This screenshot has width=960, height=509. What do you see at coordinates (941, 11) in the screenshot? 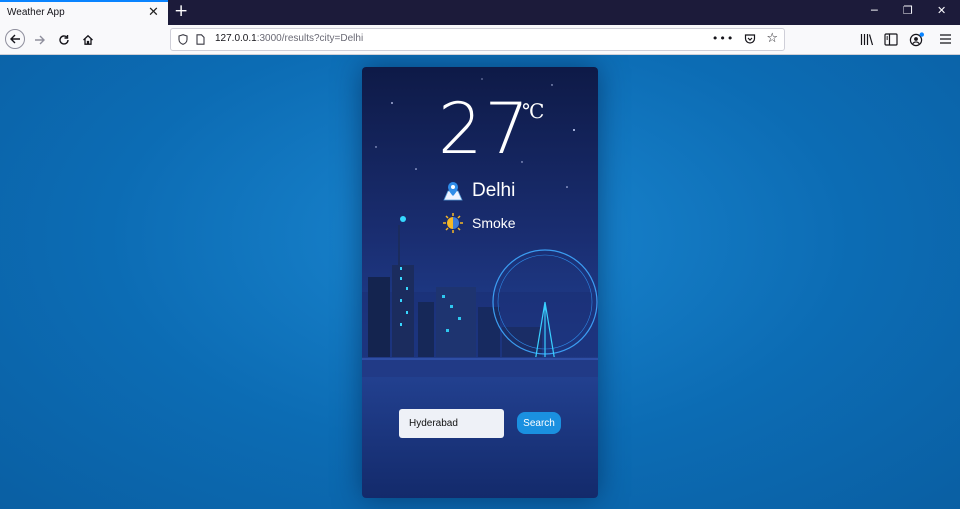
I see `window-close-icon: ✕` at bounding box center [941, 11].